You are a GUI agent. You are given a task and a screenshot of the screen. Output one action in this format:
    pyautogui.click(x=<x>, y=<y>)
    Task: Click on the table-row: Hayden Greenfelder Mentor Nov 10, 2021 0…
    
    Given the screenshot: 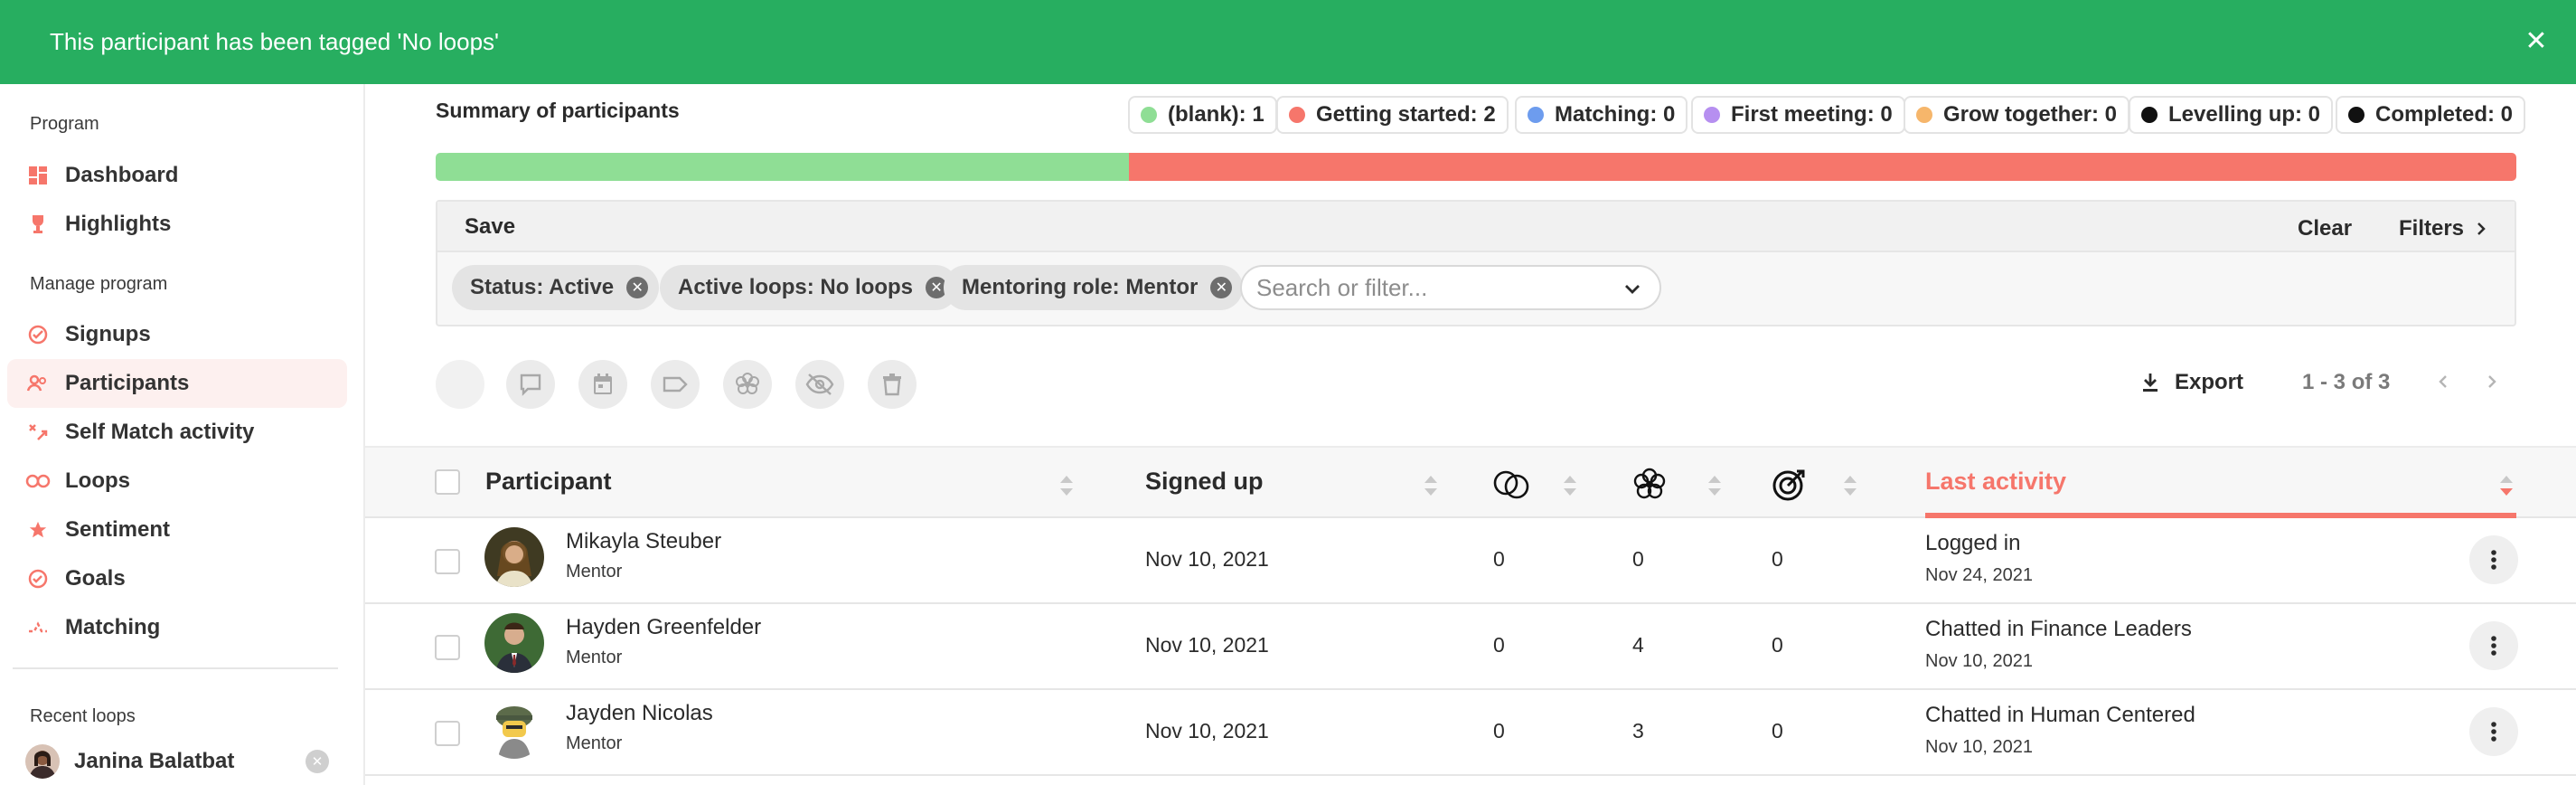 What is the action you would take?
    pyautogui.click(x=1470, y=647)
    